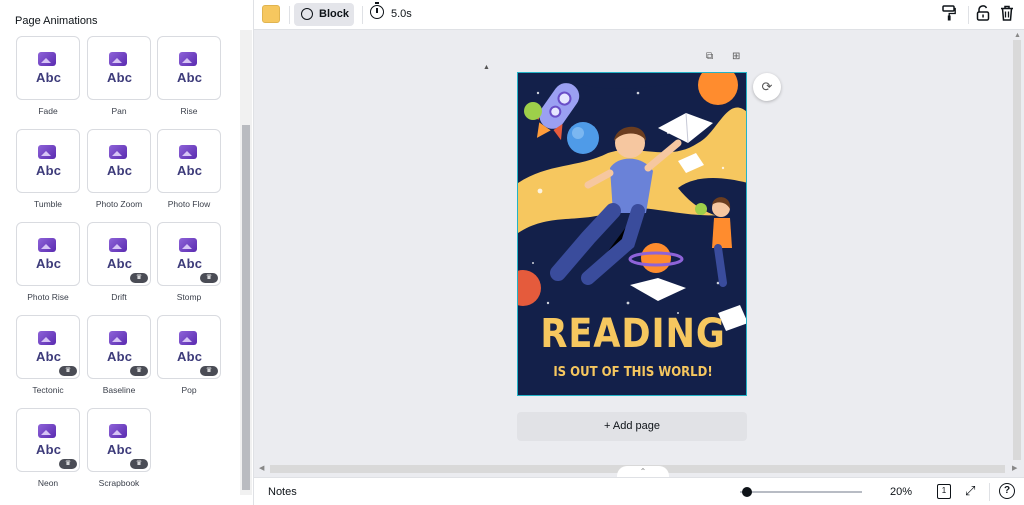 This screenshot has height=505, width=1024. I want to click on animation-label: Stomp, so click(189, 297).